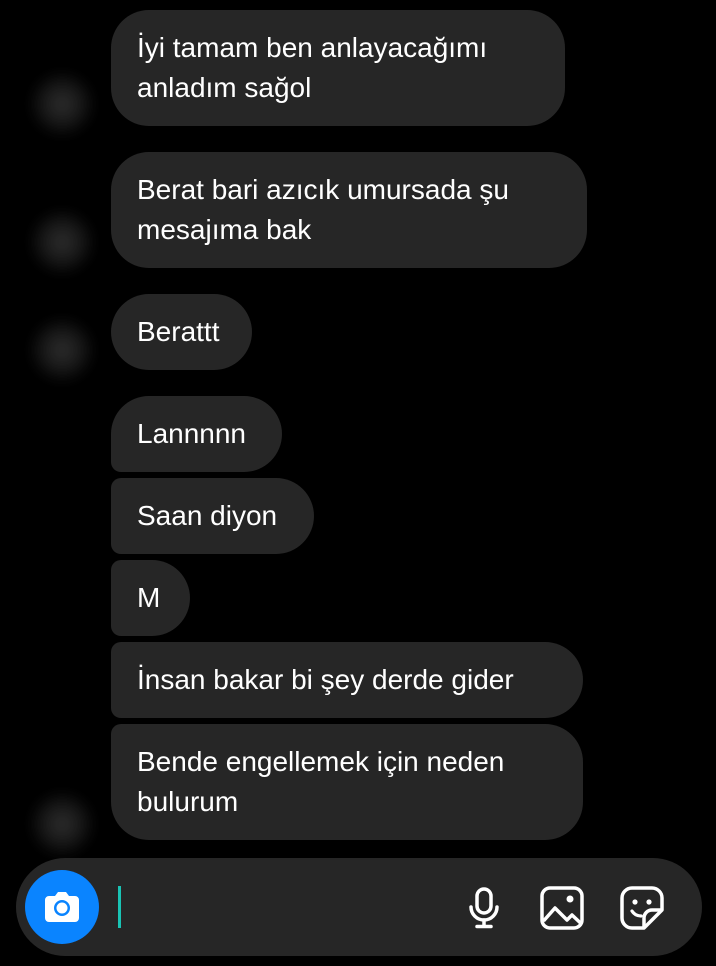 The width and height of the screenshot is (716, 966). I want to click on message-bubble: Berattt, so click(181, 332).